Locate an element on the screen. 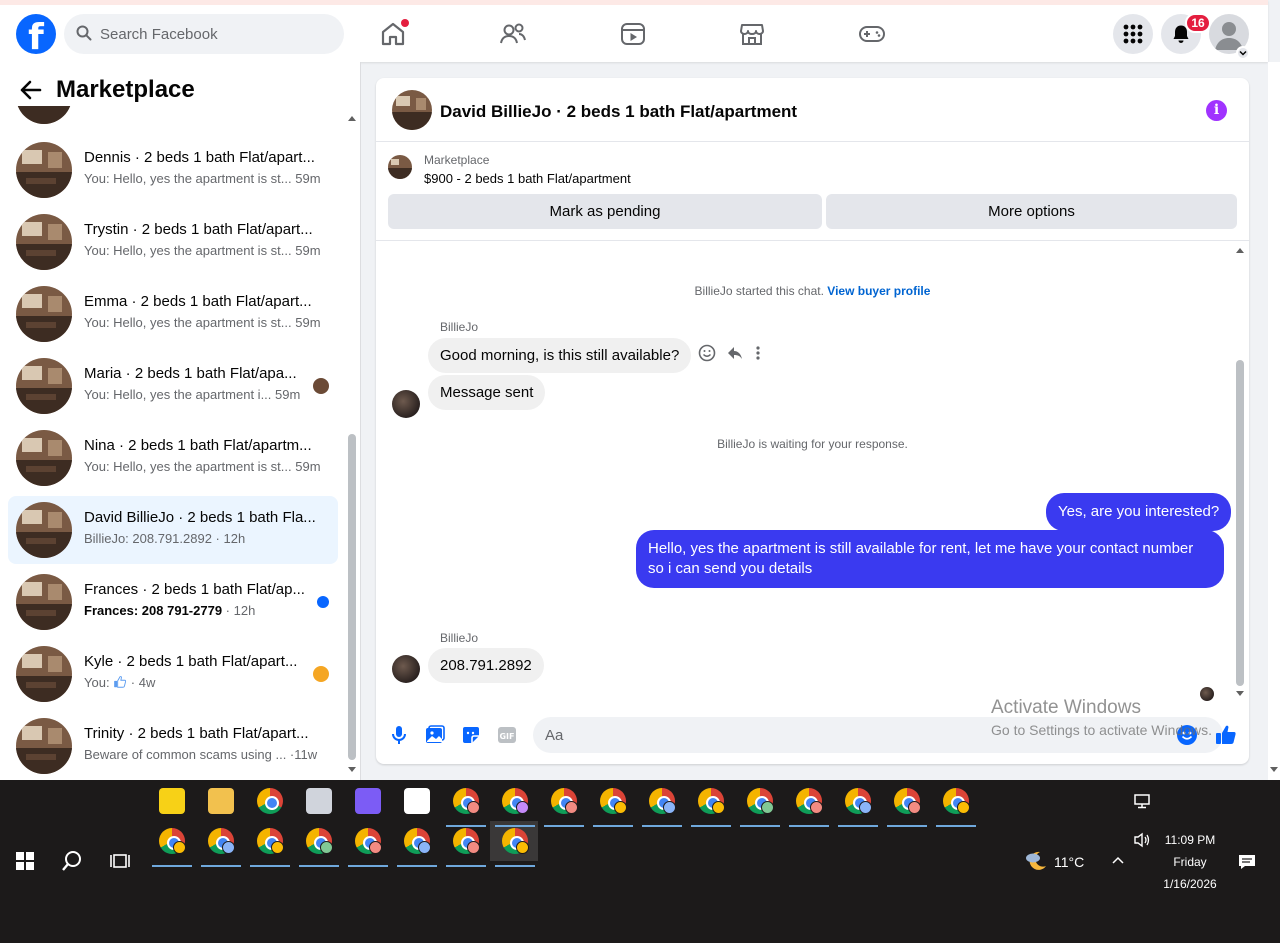 Image resolution: width=1280 pixels, height=943 pixels. thumbs-up-icon is located at coordinates (1226, 735).